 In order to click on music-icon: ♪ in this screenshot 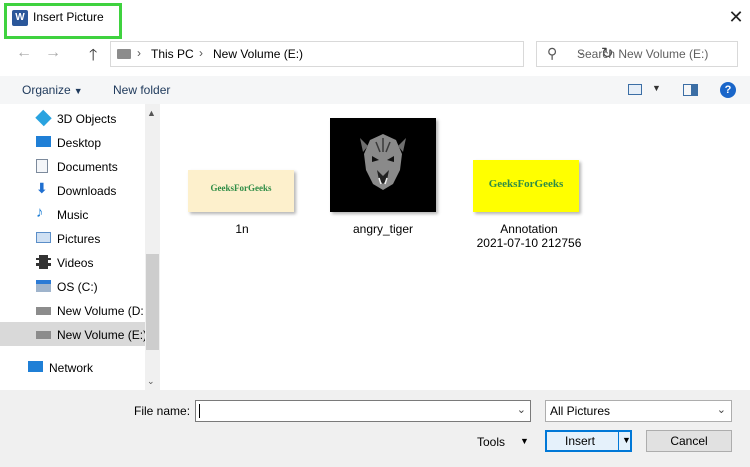, I will do `click(40, 212)`.